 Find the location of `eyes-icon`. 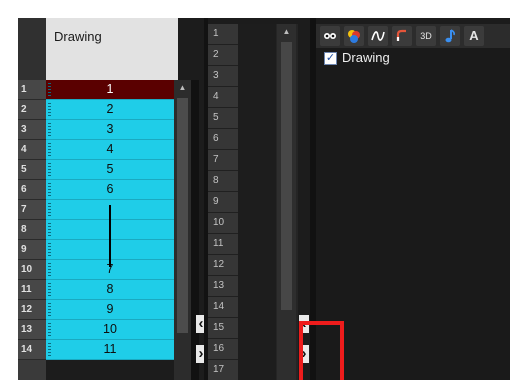

eyes-icon is located at coordinates (330, 36).